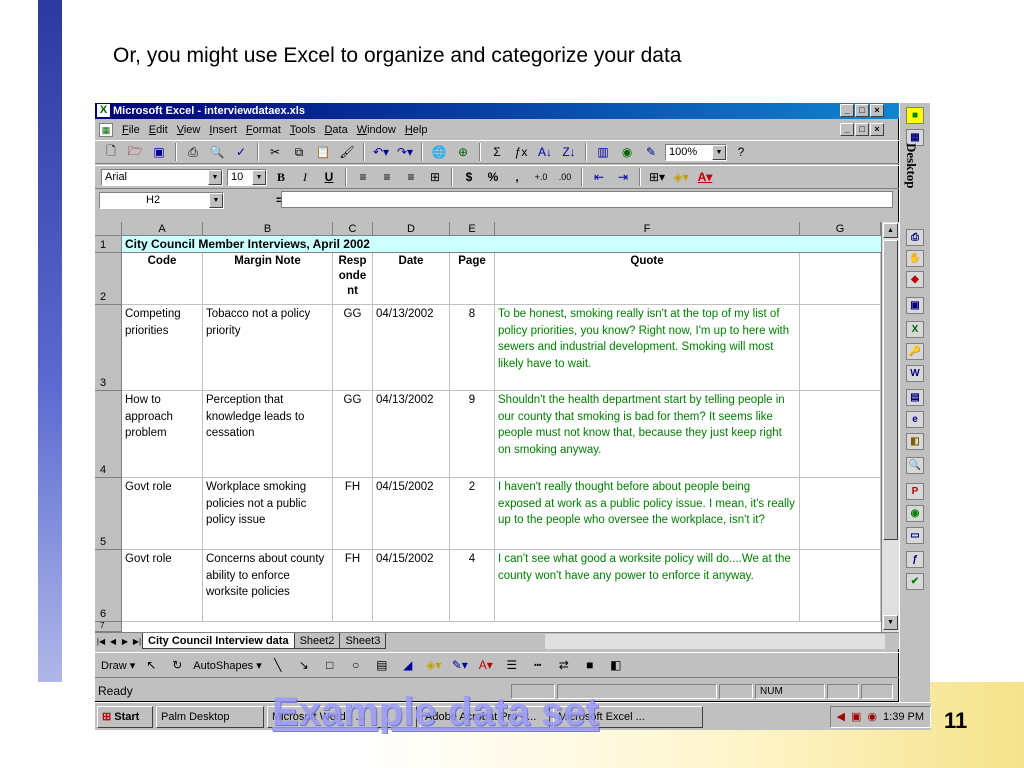 The width and height of the screenshot is (1024, 768). What do you see at coordinates (268, 279) in the screenshot?
I see `header-margin-note: Margin Note` at bounding box center [268, 279].